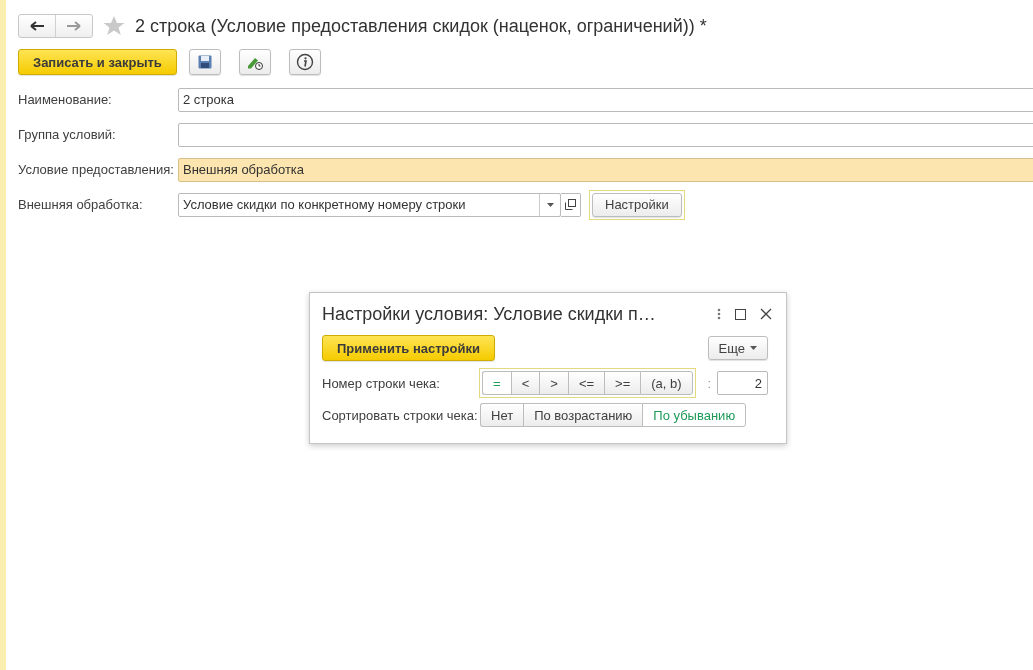 This screenshot has height=670, width=1033. What do you see at coordinates (81, 204) in the screenshot?
I see `field-label: Внешняя обработка:` at bounding box center [81, 204].